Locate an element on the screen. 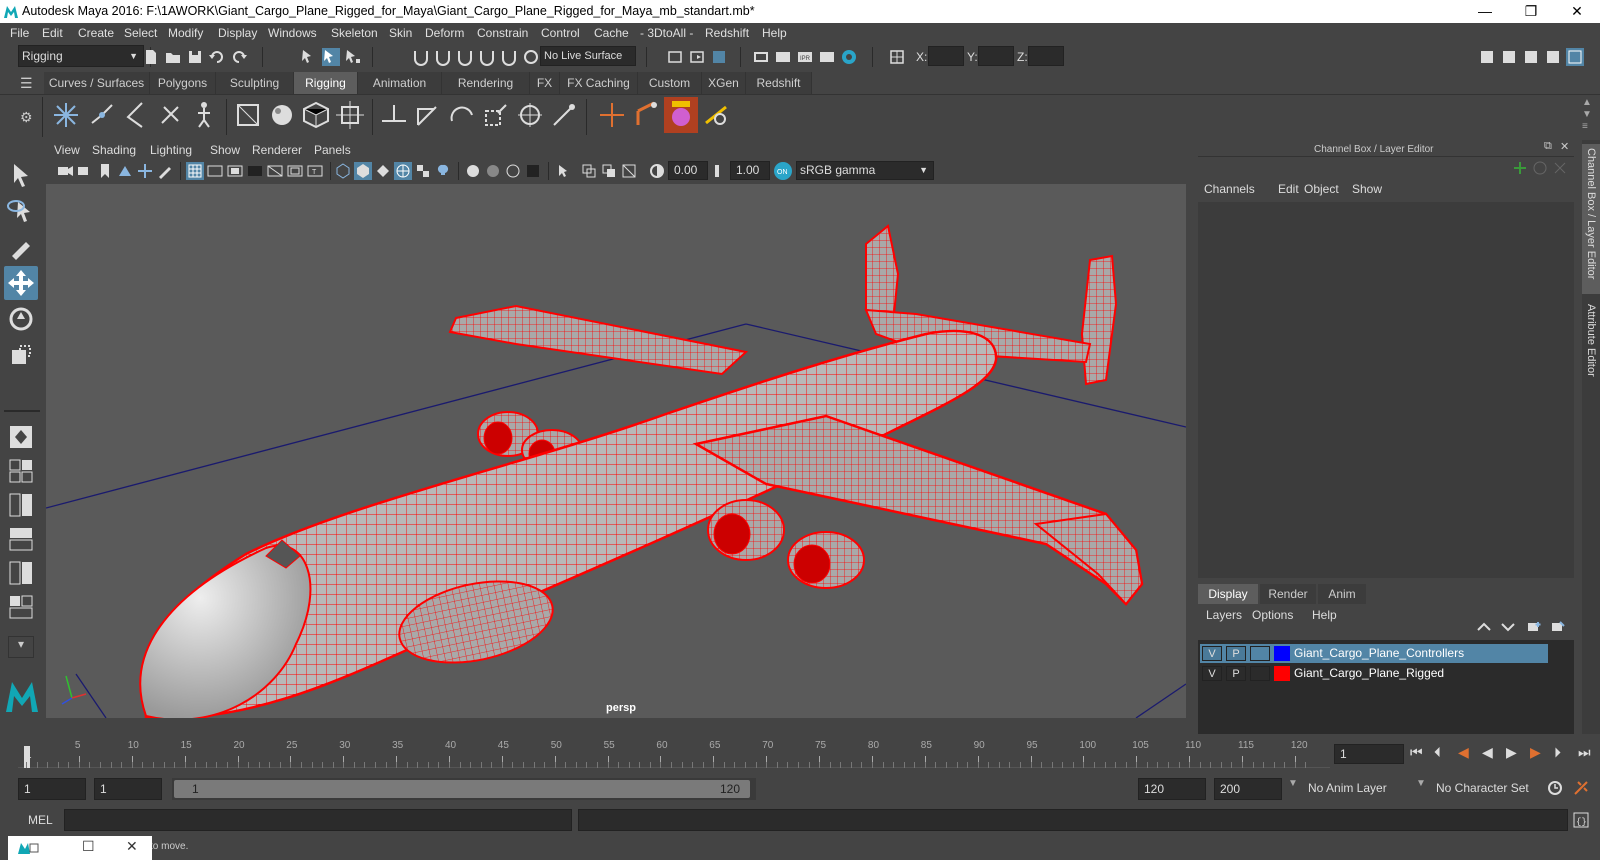  shelf-options-gear-icon: ⚙ is located at coordinates (26, 117).